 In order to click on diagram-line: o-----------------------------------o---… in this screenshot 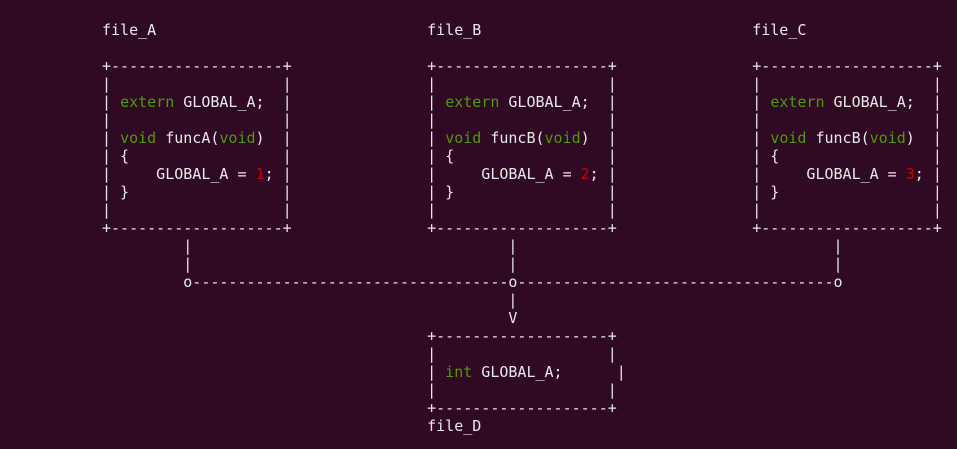, I will do `click(472, 282)`.